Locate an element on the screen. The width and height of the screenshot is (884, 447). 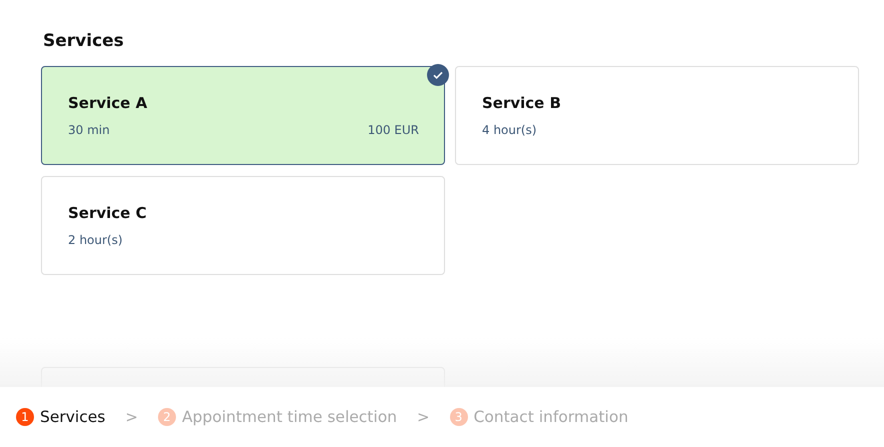
step-label: Appointment time selection is located at coordinates (290, 417).